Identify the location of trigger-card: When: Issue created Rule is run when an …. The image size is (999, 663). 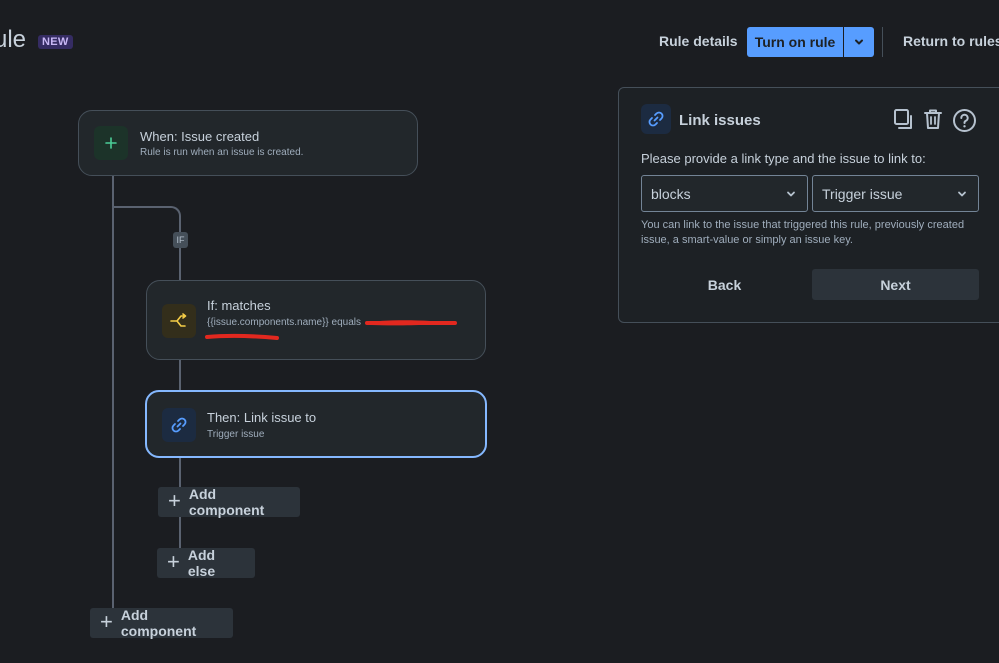
(248, 143).